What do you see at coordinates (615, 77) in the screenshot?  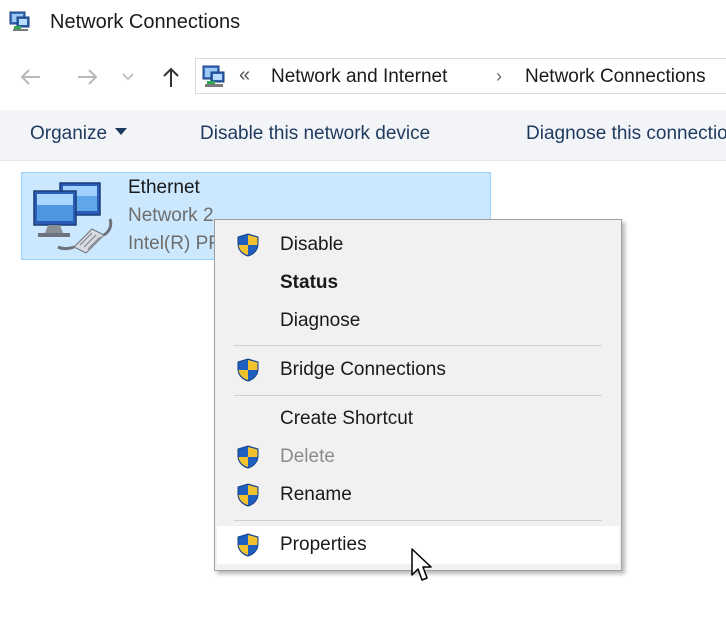 I see `breadcrumb-network-connections: Network Connections` at bounding box center [615, 77].